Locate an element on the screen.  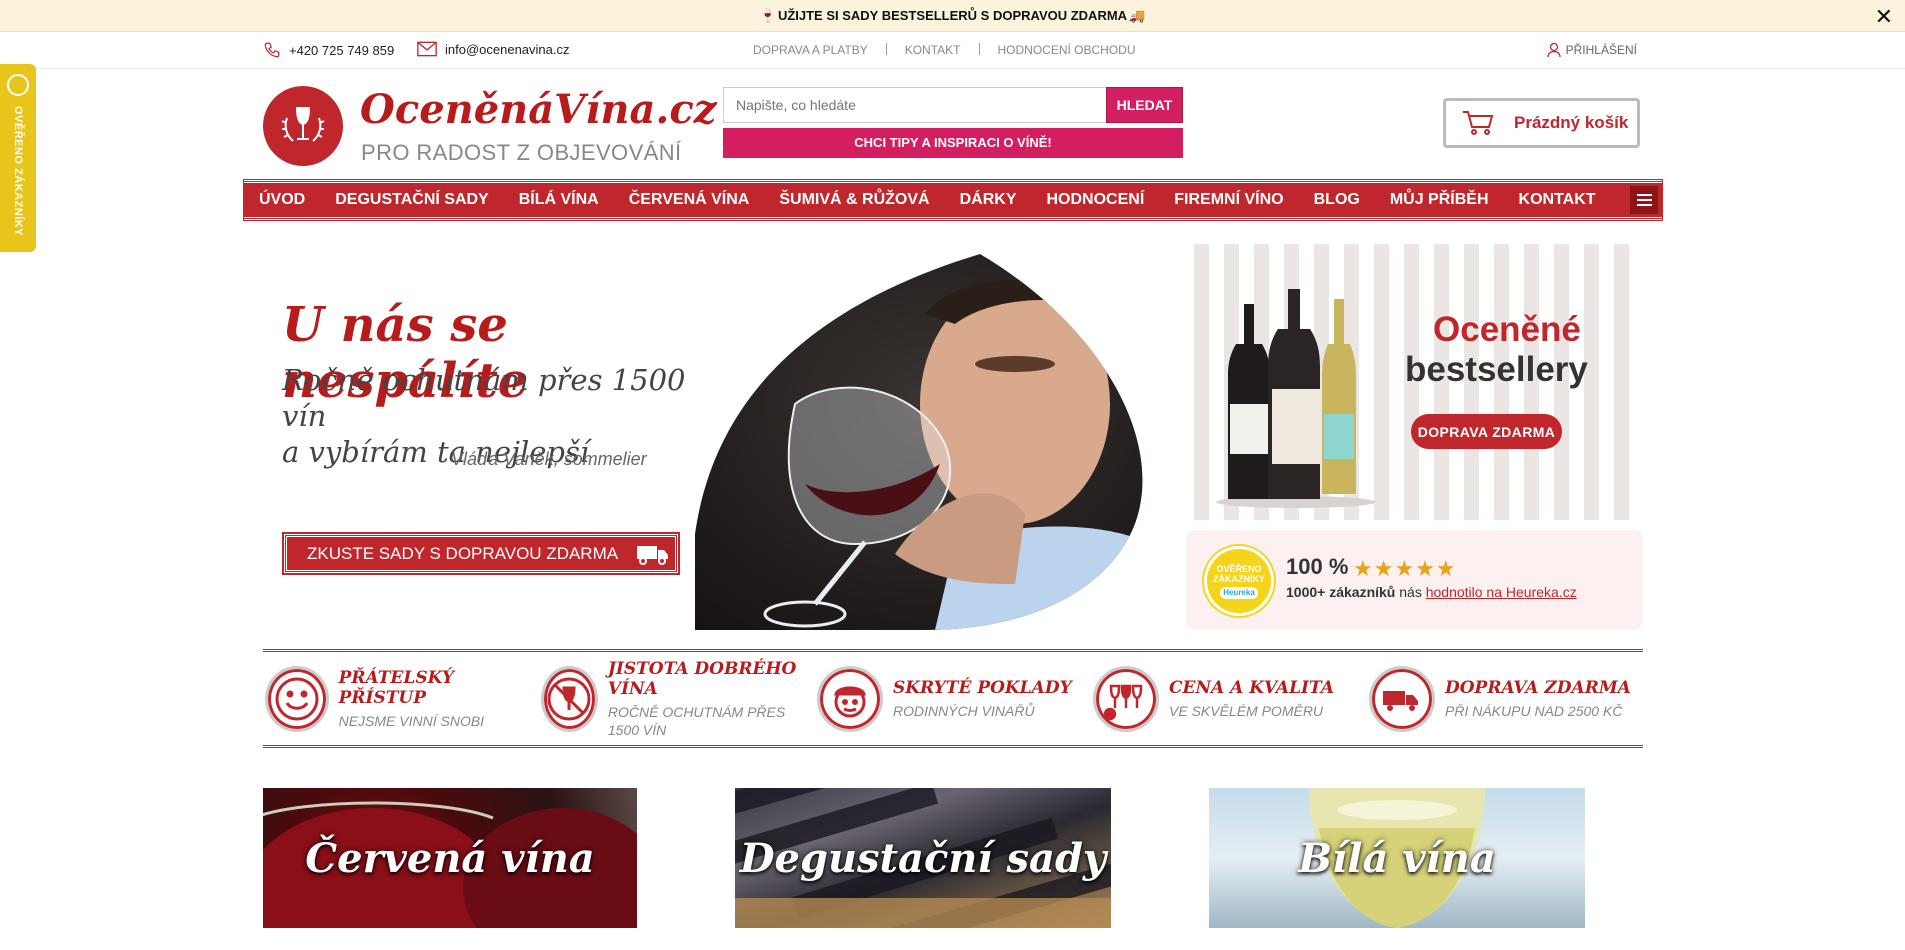
top-nav-reviews: HODNOCENÍ OBCHODU is located at coordinates (1067, 50).